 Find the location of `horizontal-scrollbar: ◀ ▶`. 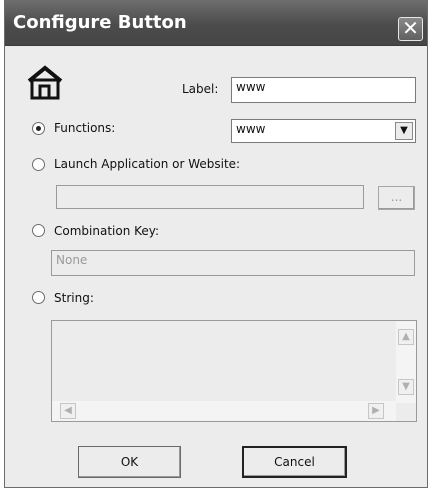

horizontal-scrollbar: ◀ ▶ is located at coordinates (224, 411).